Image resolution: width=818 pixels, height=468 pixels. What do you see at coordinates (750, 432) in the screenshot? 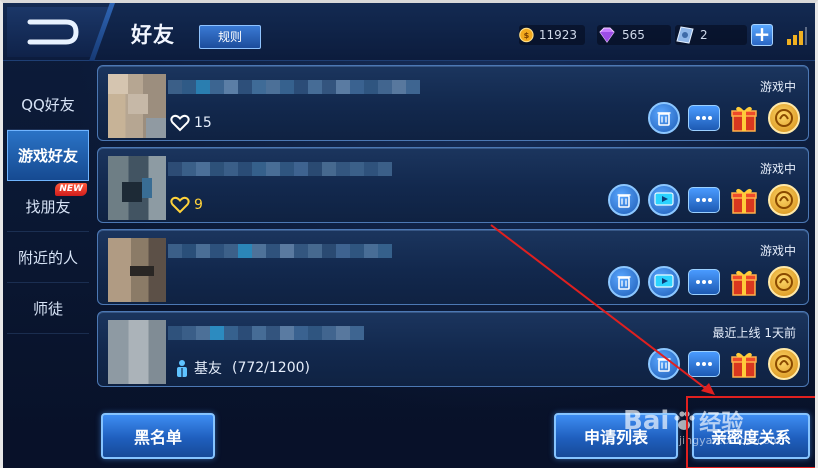
I see `annotation-highlight-box` at bounding box center [750, 432].